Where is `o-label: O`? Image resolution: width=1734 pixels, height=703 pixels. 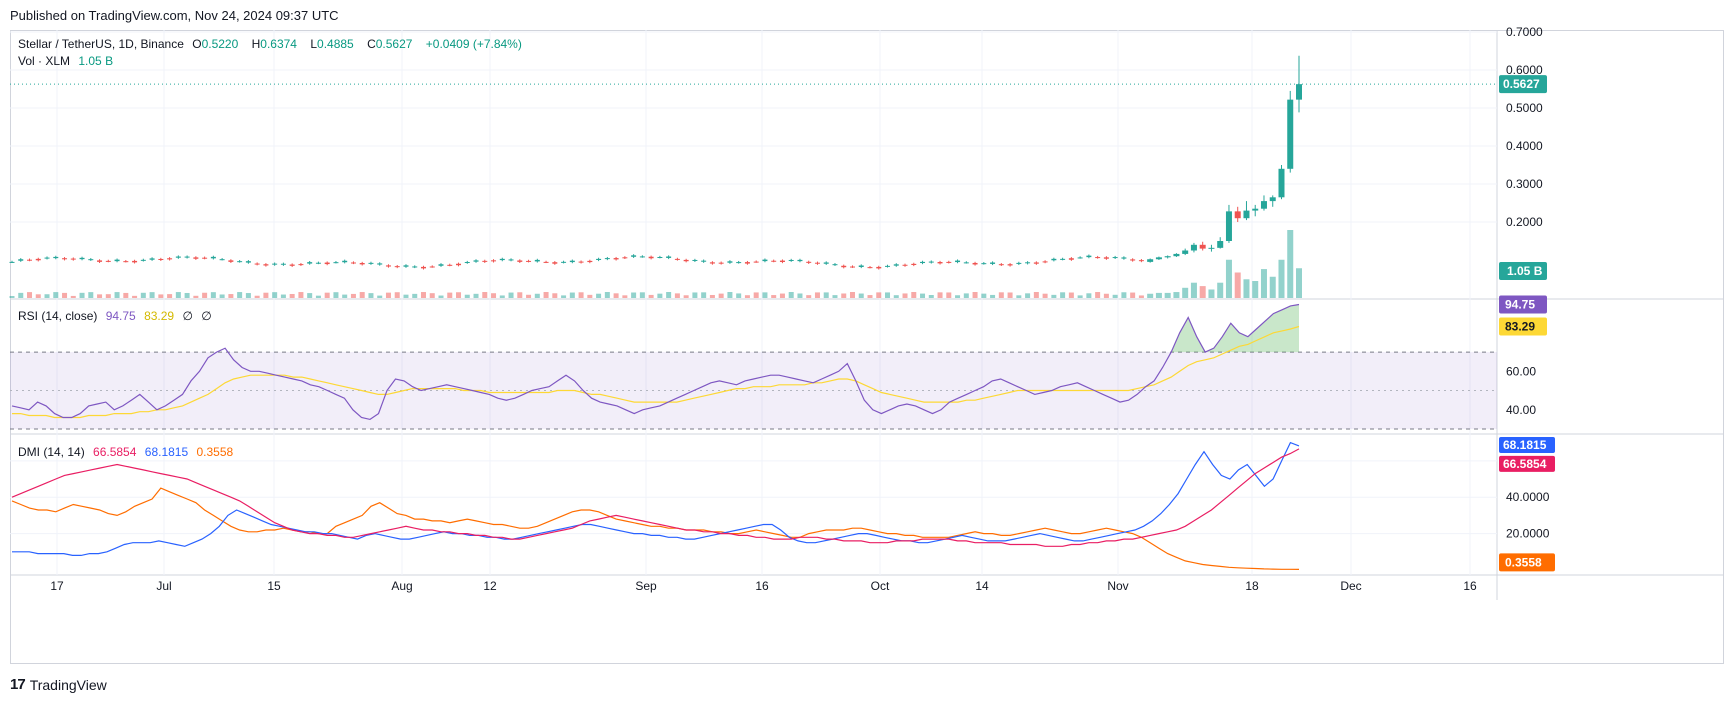 o-label: O is located at coordinates (197, 44).